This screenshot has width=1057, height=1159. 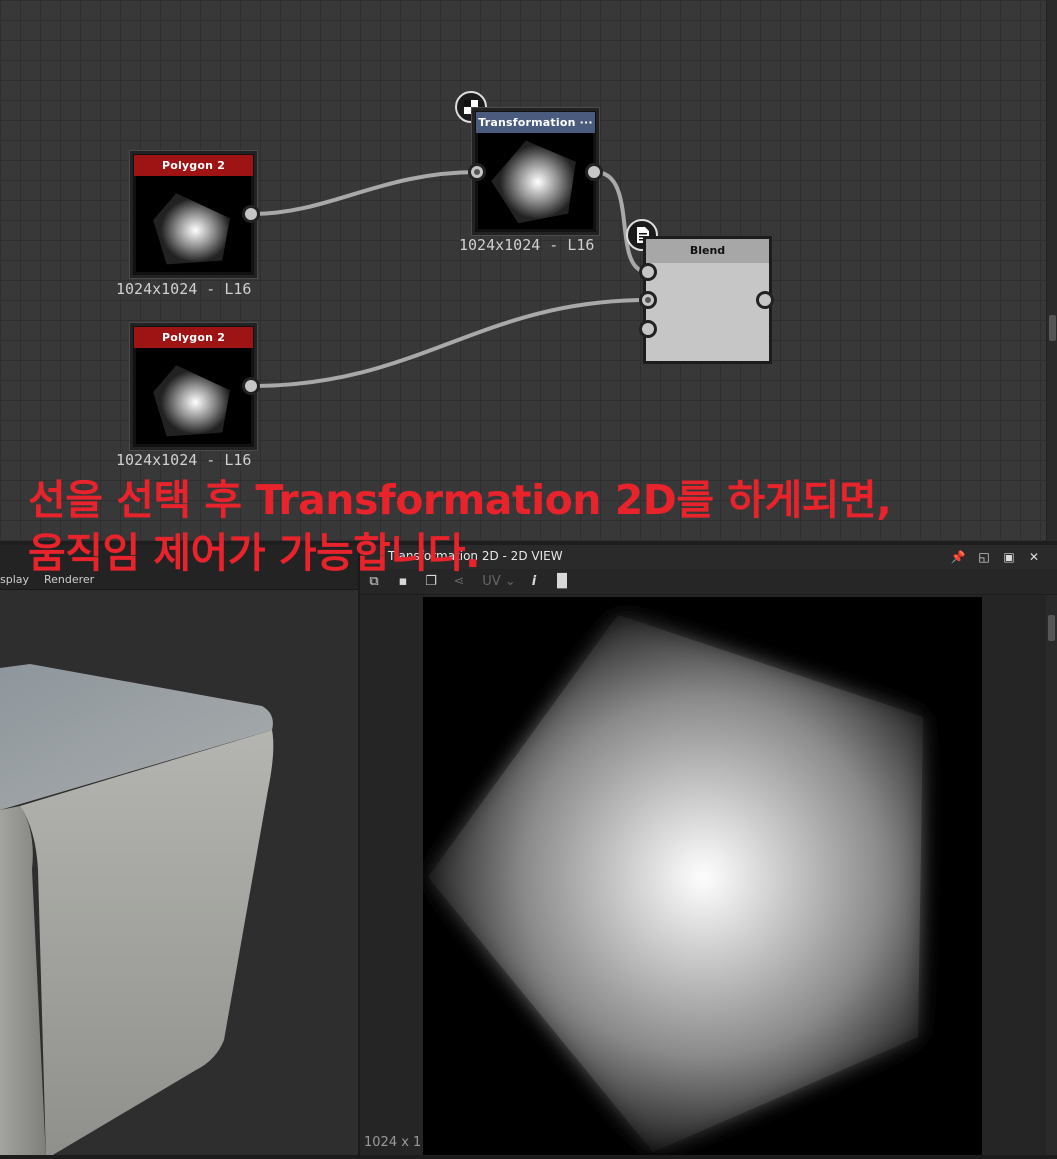 What do you see at coordinates (535, 122) in the screenshot?
I see `node-title: Transformation ···` at bounding box center [535, 122].